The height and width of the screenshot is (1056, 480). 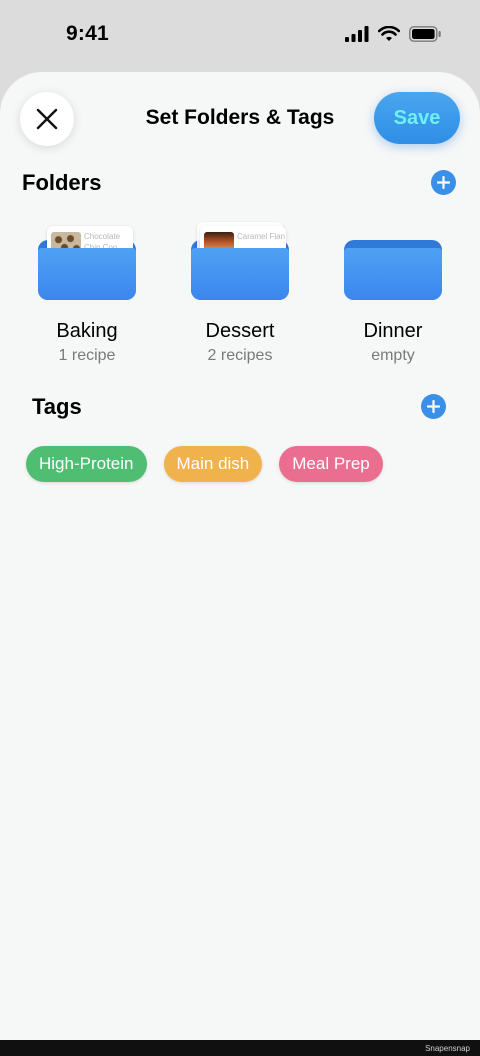 I want to click on folders-section-title: Folders, so click(x=62, y=182).